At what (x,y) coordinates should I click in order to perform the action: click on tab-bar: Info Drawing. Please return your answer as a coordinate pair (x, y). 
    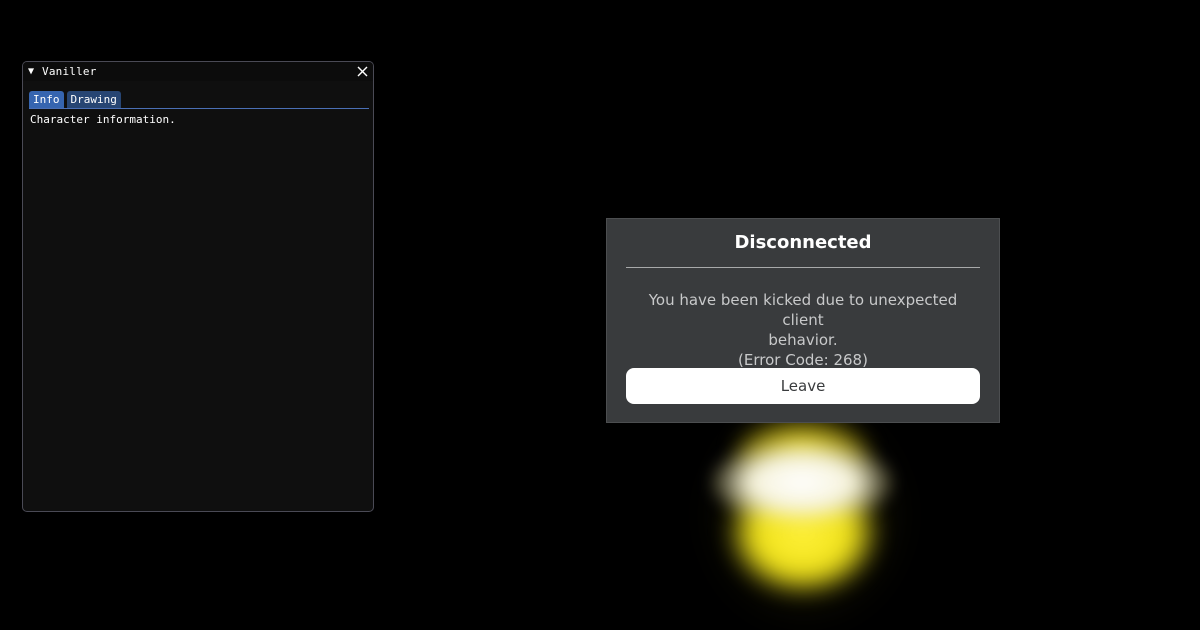
    Looking at the image, I should click on (199, 98).